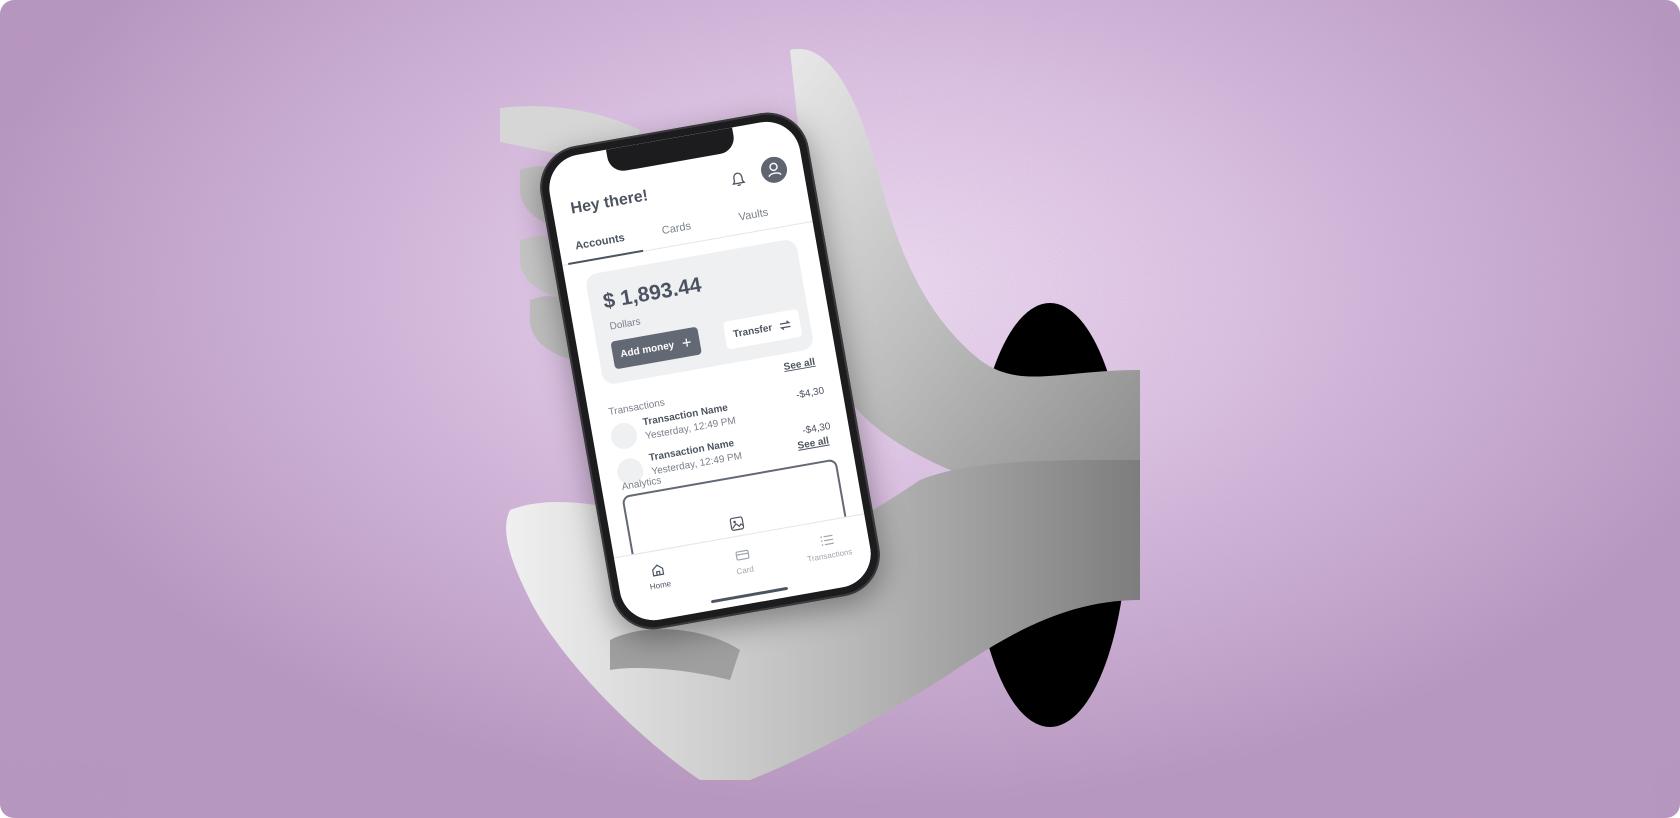  I want to click on transactions-see-all-link: See all, so click(799, 365).